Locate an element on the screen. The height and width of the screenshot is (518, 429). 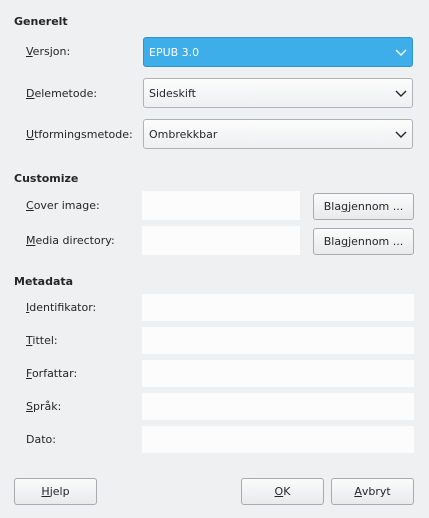
help-button: Hjelp is located at coordinates (55, 491).